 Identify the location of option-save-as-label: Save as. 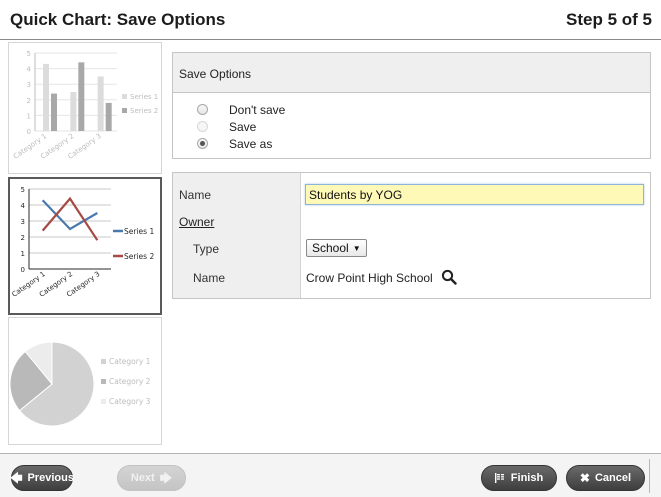
(251, 143).